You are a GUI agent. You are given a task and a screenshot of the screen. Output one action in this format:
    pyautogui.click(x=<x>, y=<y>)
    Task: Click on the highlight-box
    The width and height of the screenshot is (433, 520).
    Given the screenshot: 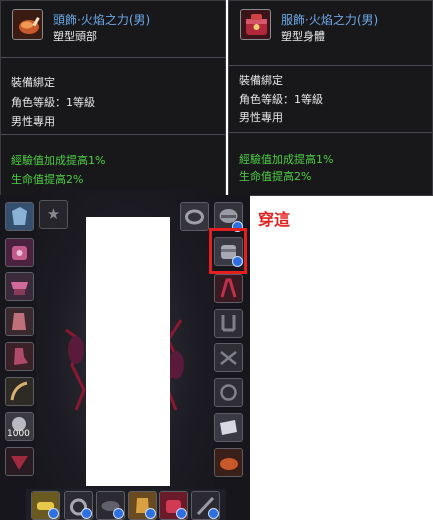 What is the action you would take?
    pyautogui.click(x=228, y=251)
    